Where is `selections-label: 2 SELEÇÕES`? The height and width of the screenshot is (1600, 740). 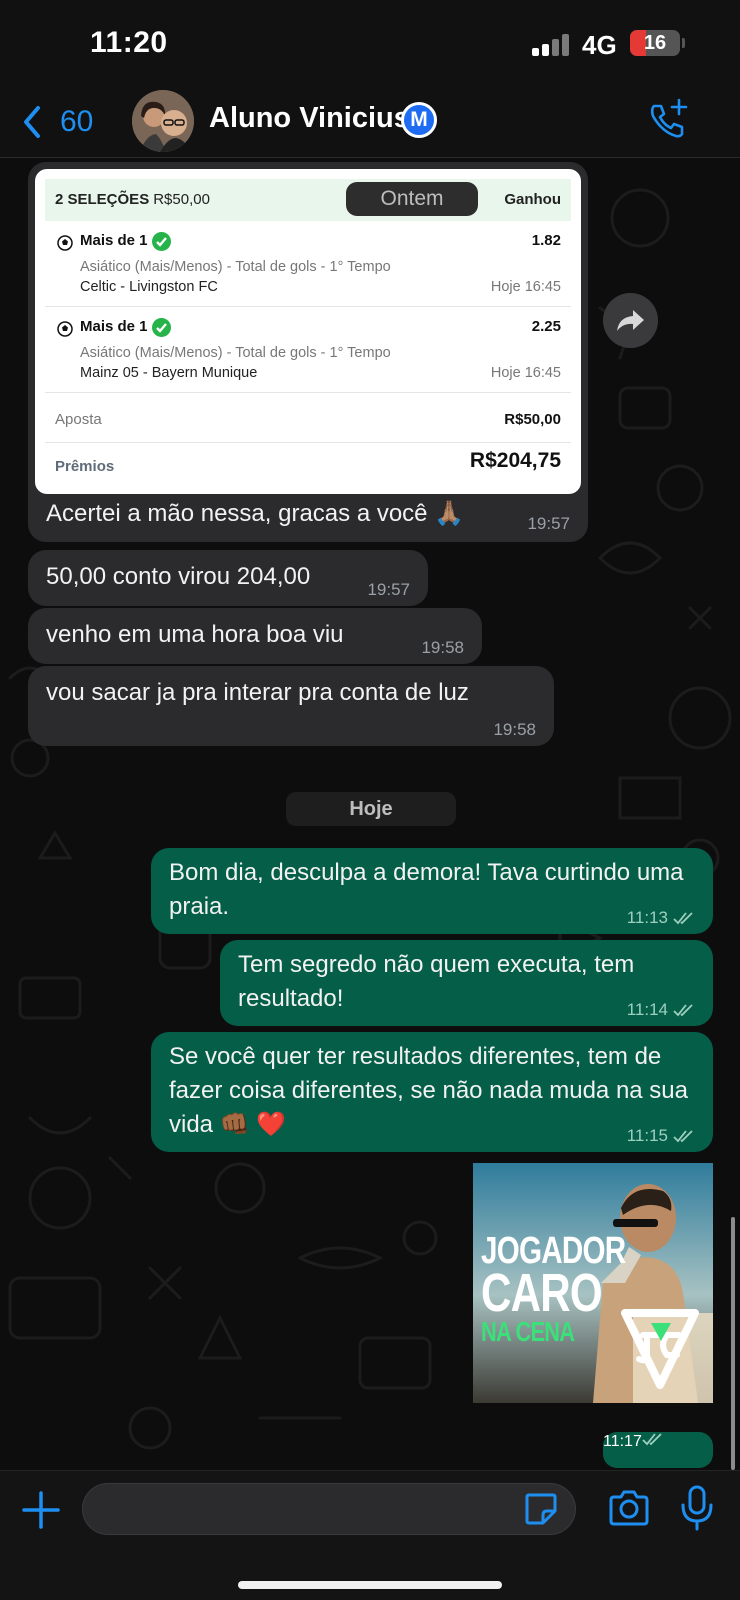 selections-label: 2 SELEÇÕES is located at coordinates (102, 199).